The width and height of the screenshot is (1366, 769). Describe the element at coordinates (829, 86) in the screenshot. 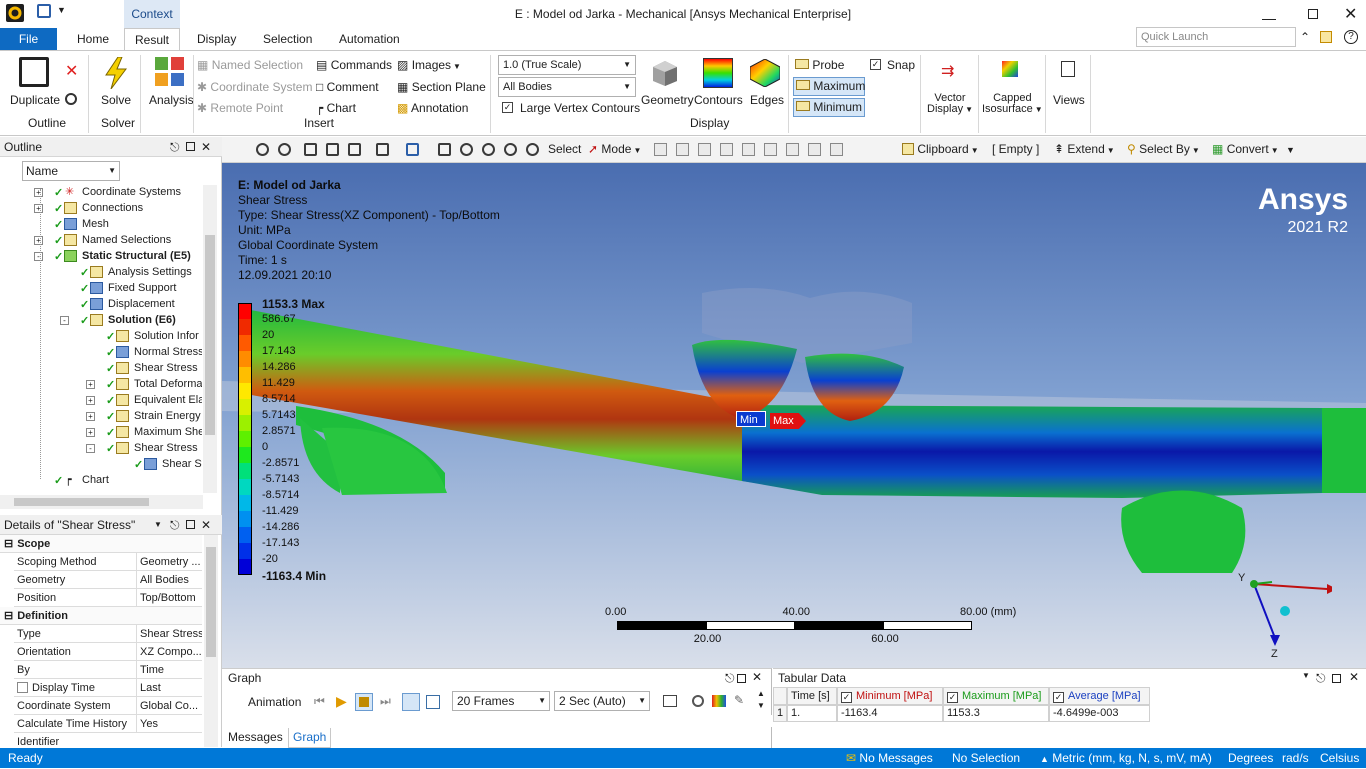

I see `maximum-button: Maximum` at that location.